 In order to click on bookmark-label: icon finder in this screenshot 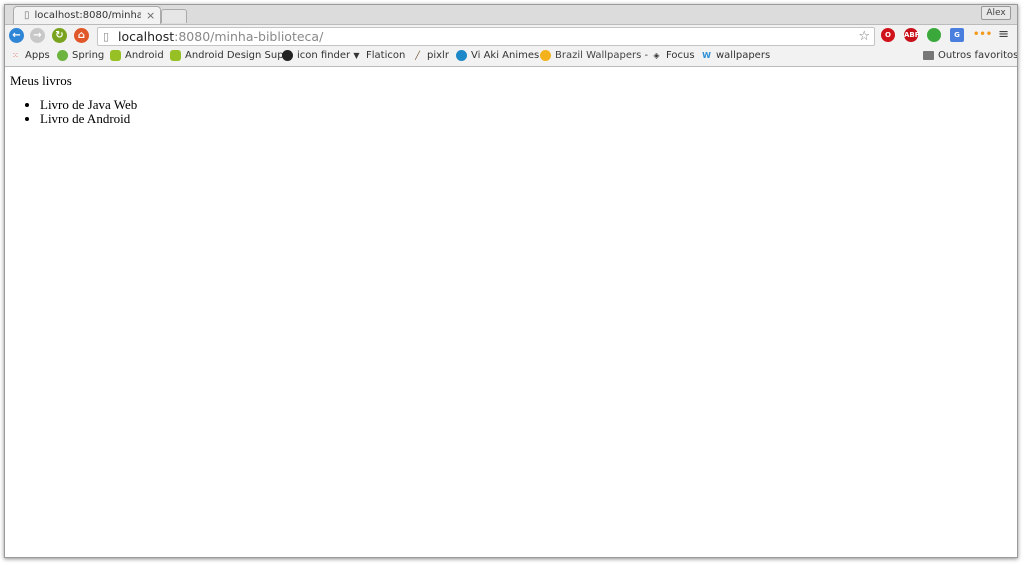, I will do `click(324, 55)`.